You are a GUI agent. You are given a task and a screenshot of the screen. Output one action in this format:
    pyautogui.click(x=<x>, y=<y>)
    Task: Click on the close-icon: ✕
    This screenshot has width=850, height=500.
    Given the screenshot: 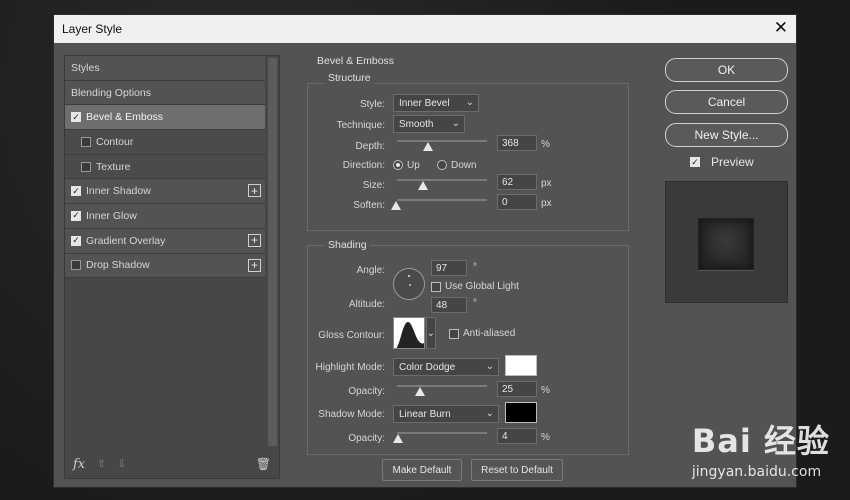 What is the action you would take?
    pyautogui.click(x=781, y=28)
    